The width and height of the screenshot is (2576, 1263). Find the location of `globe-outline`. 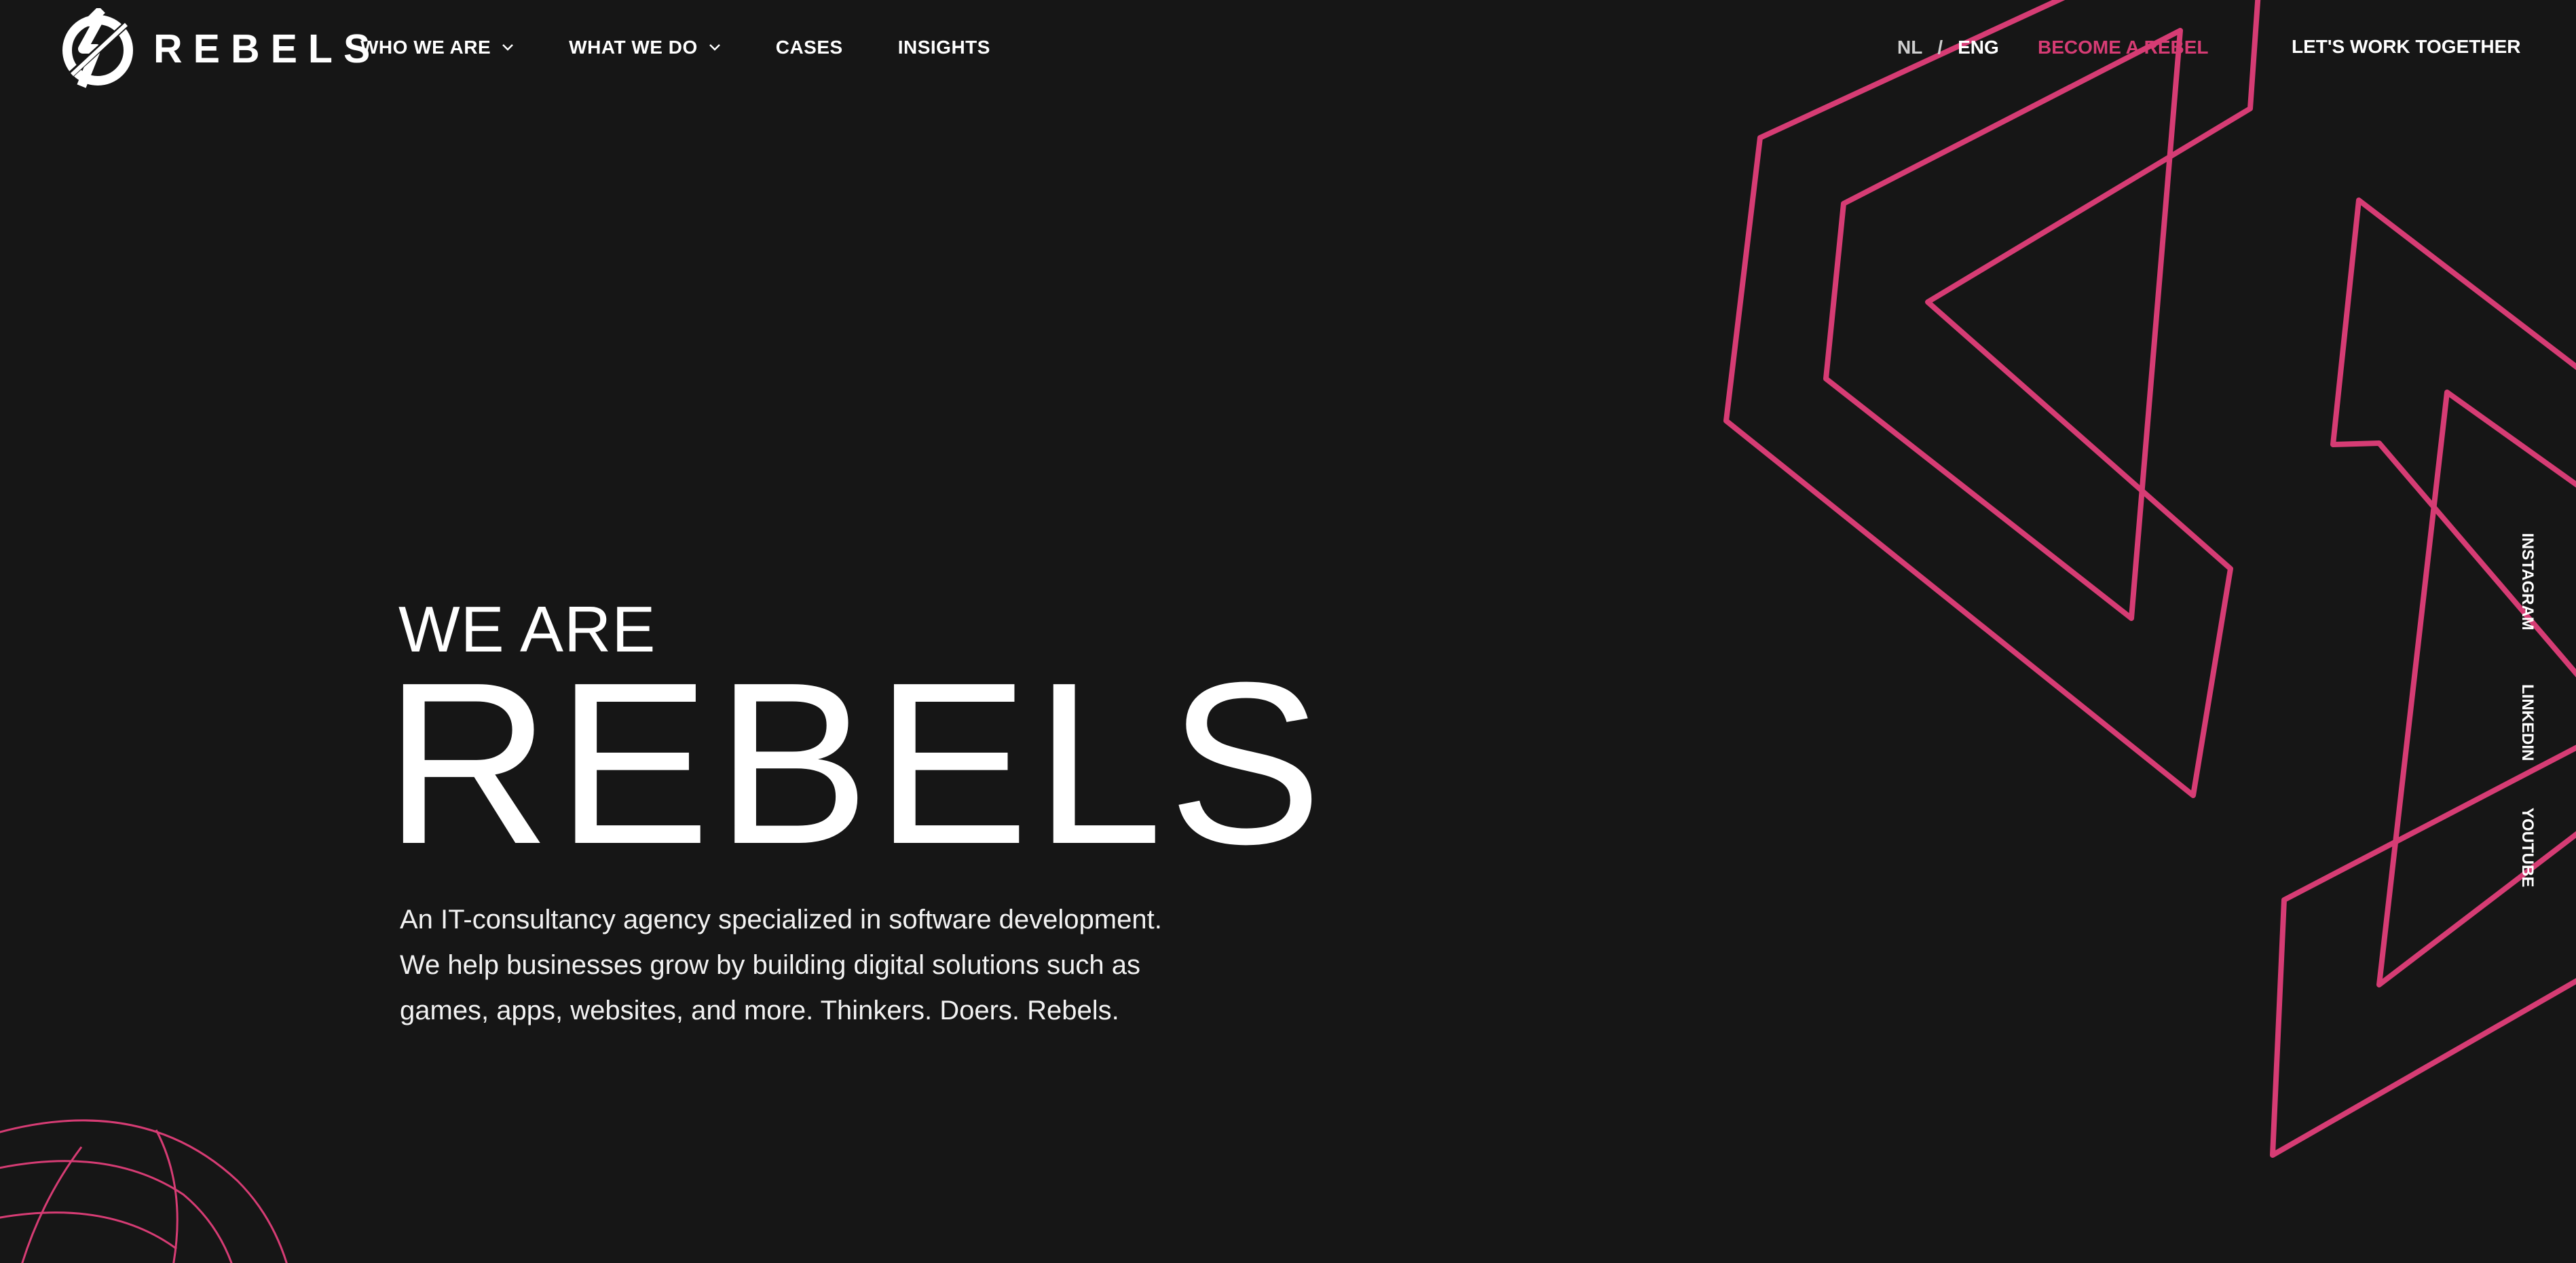

globe-outline is located at coordinates (144, 1191).